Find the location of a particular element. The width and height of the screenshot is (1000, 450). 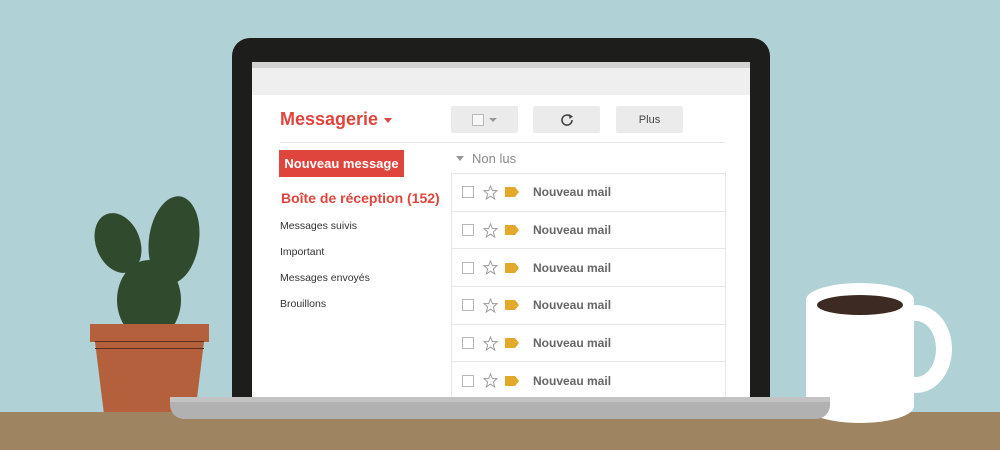

section-label: Non lus is located at coordinates (494, 158).